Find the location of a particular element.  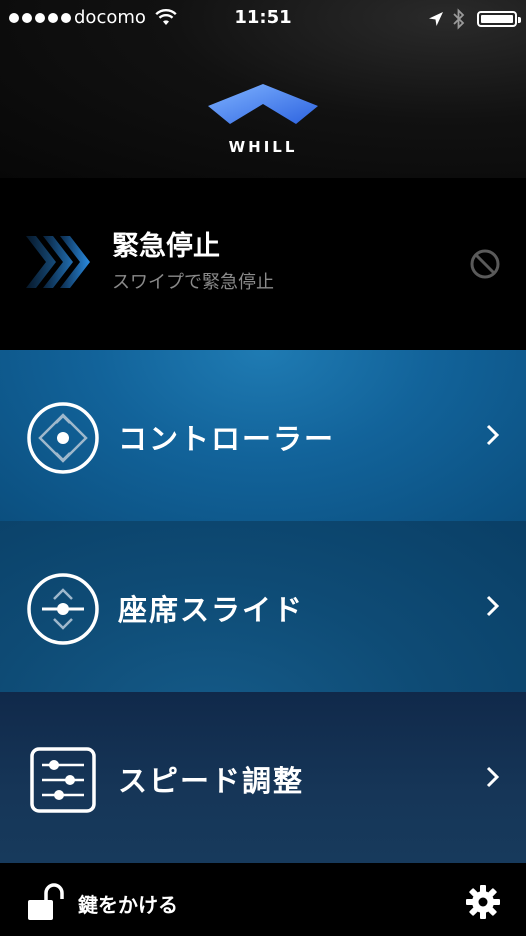

location-arrow-icon is located at coordinates (436, 19).